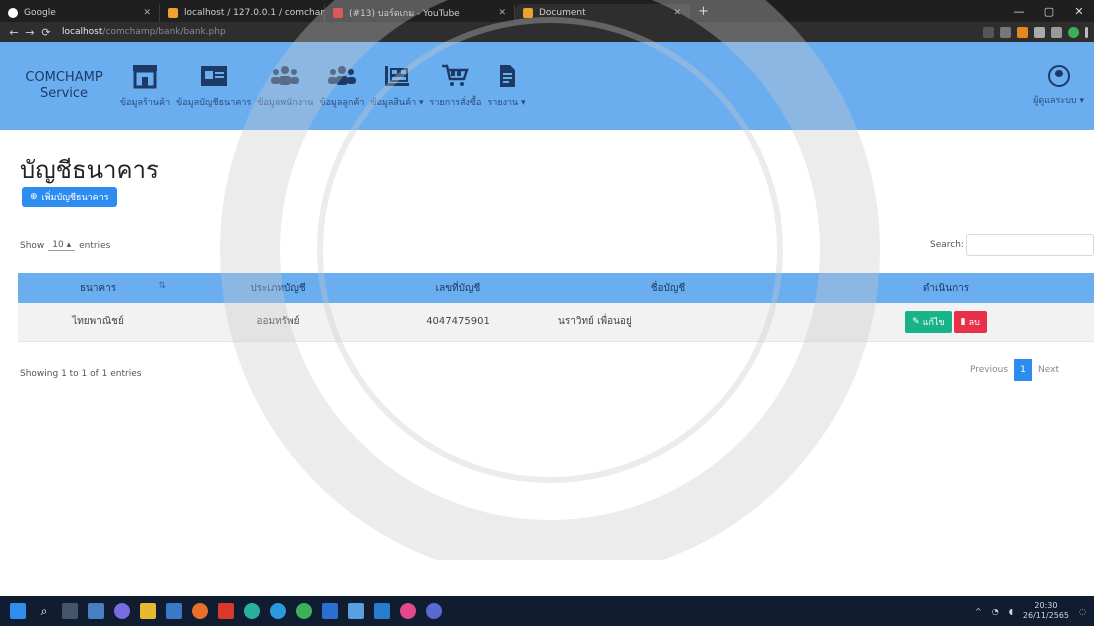  I want to click on user-icon, so click(1058, 76).